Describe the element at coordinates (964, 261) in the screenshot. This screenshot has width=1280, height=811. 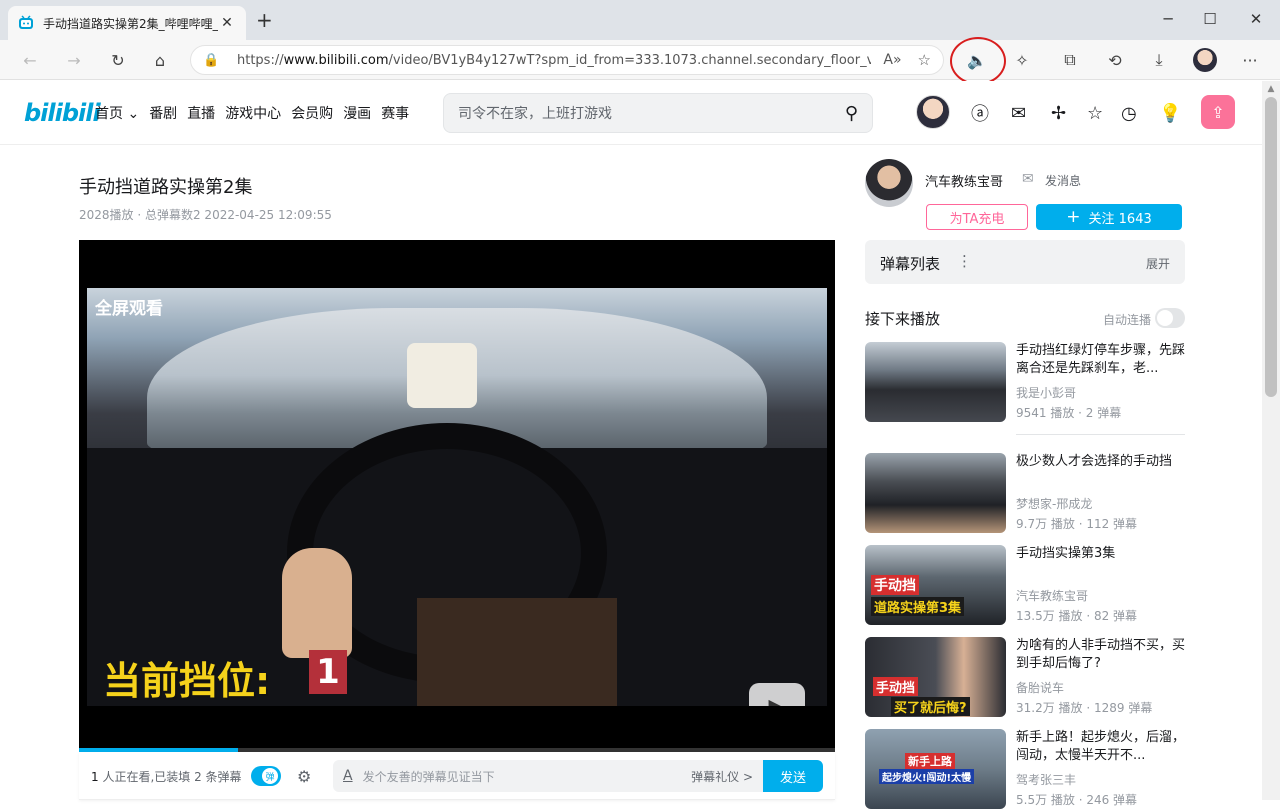
I see `more-options-icon: ⋮` at that location.